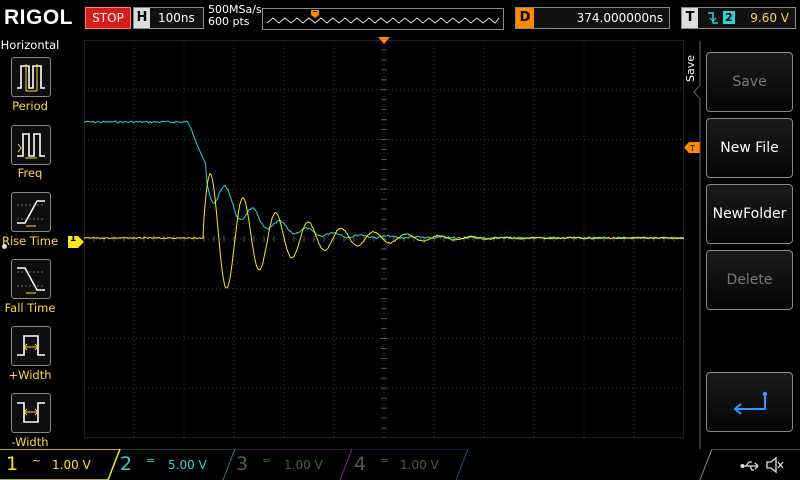 This screenshot has width=800, height=480. What do you see at coordinates (229, 21) in the screenshot?
I see `memory-points: 600 pts` at bounding box center [229, 21].